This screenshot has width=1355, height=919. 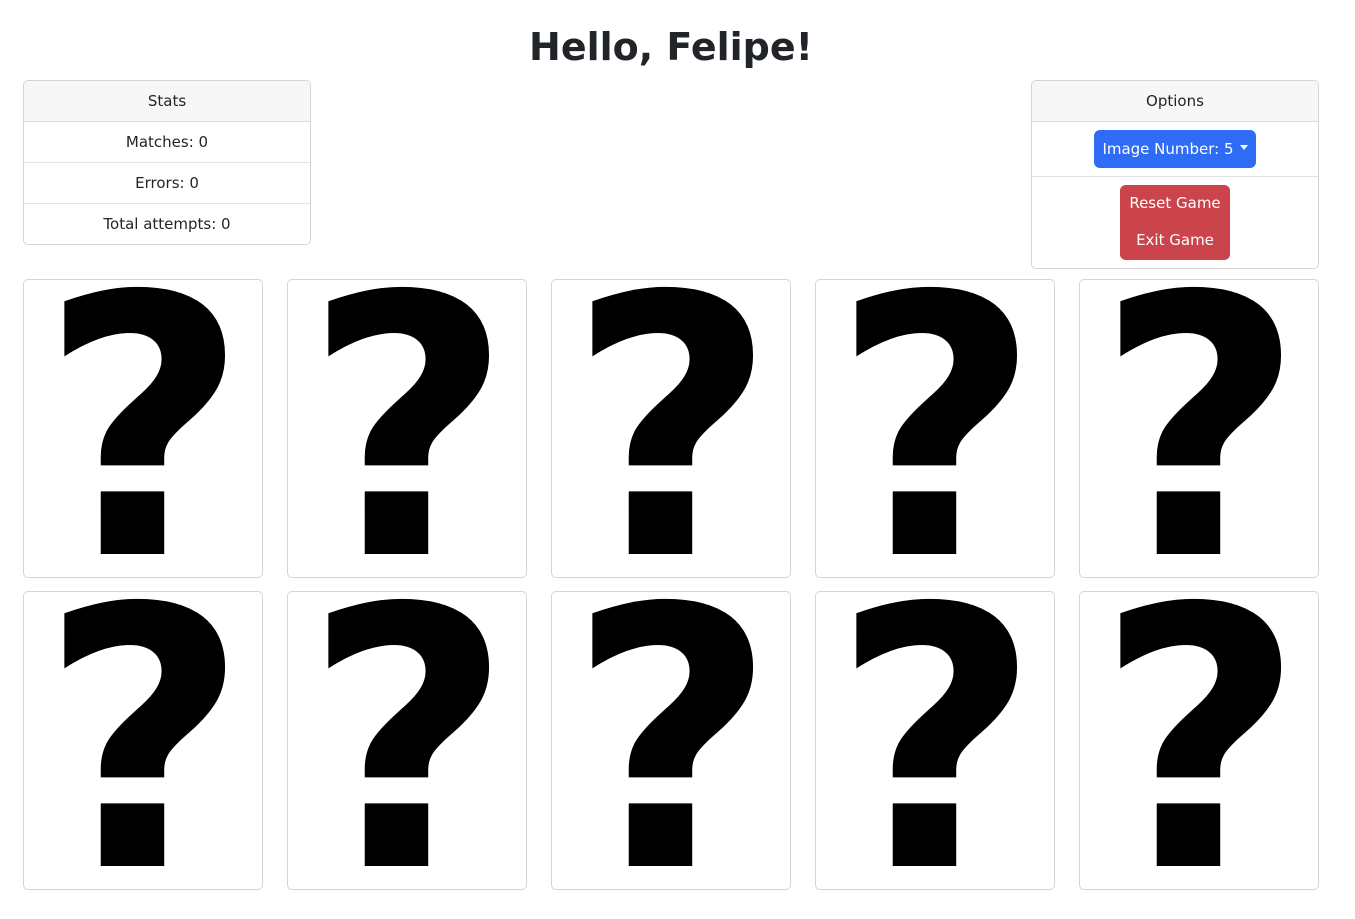 What do you see at coordinates (1243, 147) in the screenshot?
I see `caret-down-icon` at bounding box center [1243, 147].